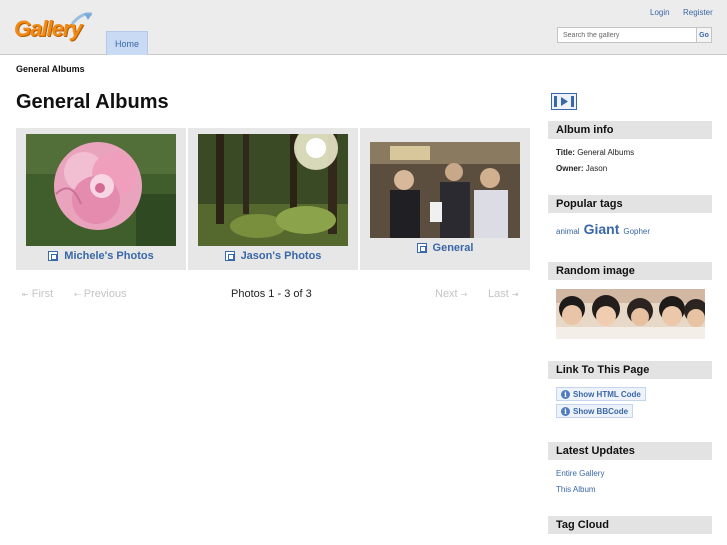  What do you see at coordinates (630, 204) in the screenshot?
I see `popular-tags-heading: Popular tags` at bounding box center [630, 204].